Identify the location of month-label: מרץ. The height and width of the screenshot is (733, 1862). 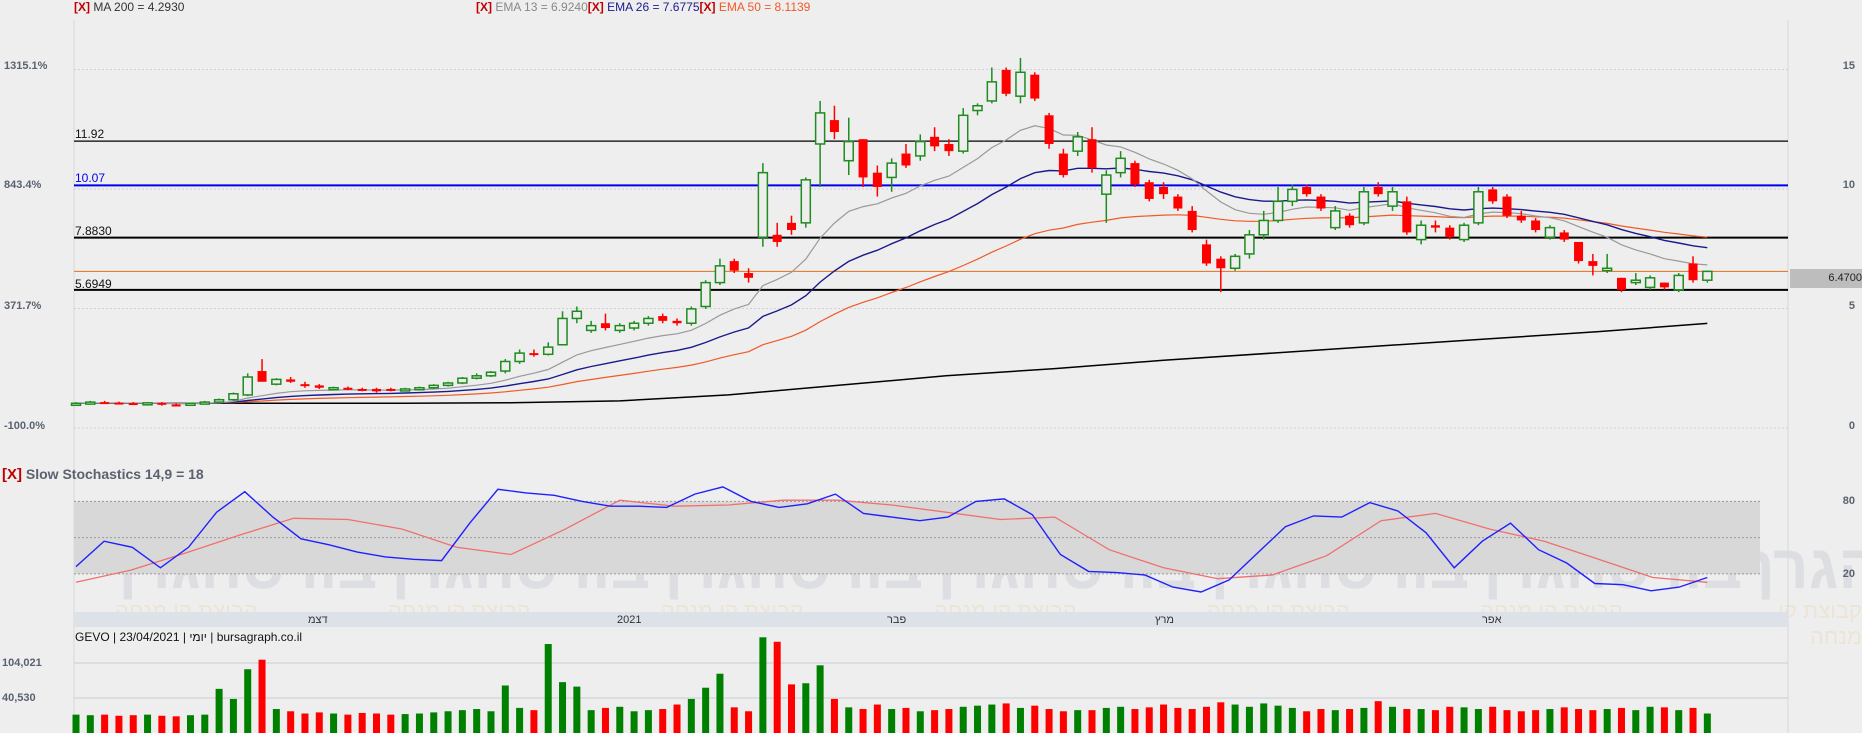
(1164, 620).